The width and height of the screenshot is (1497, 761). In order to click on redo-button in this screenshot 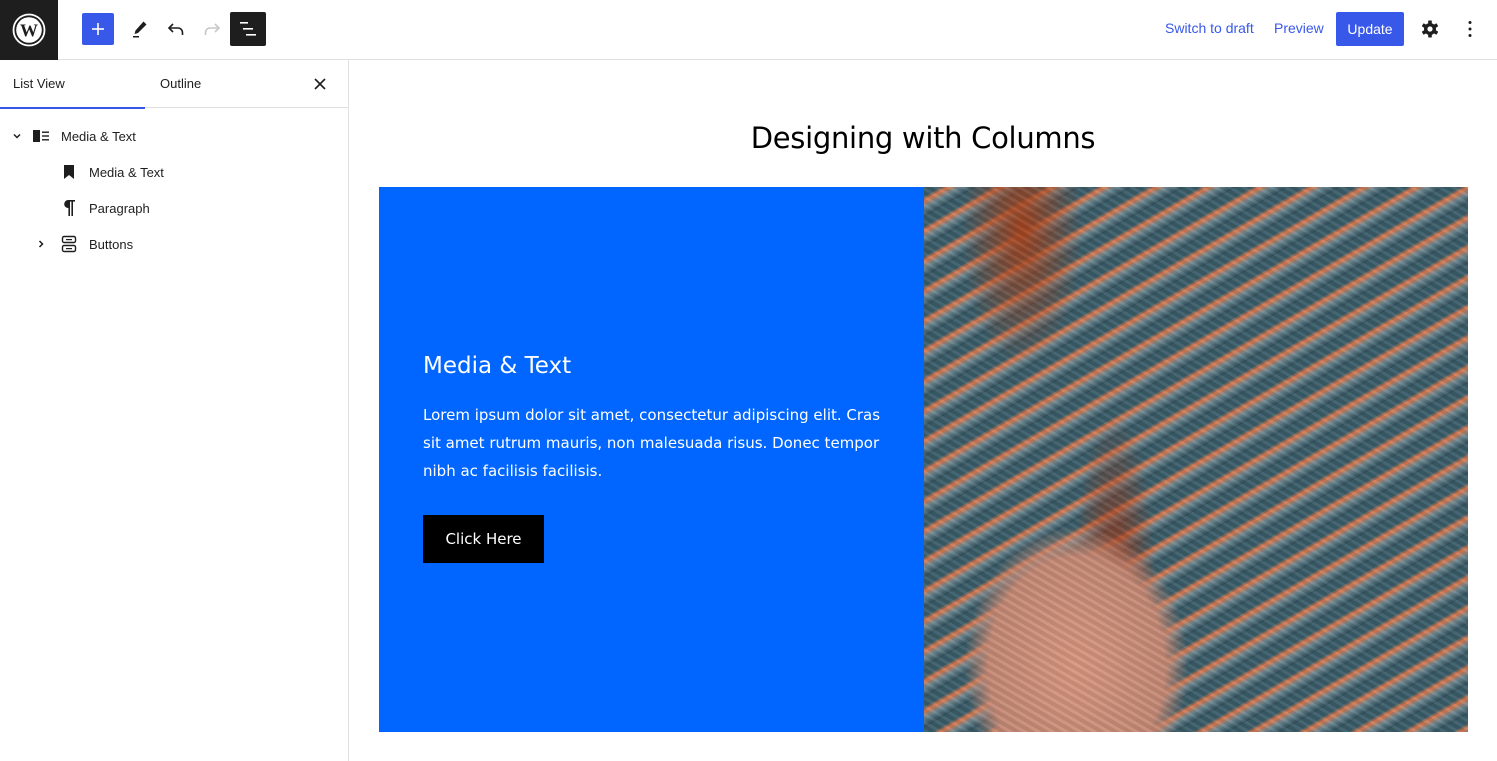, I will do `click(212, 29)`.